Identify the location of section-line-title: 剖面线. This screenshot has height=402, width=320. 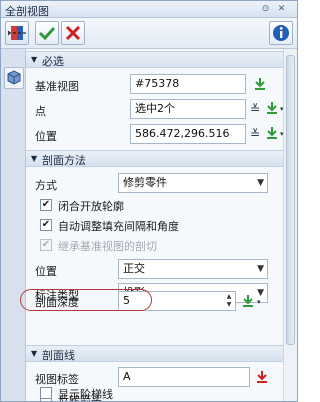
(58, 355).